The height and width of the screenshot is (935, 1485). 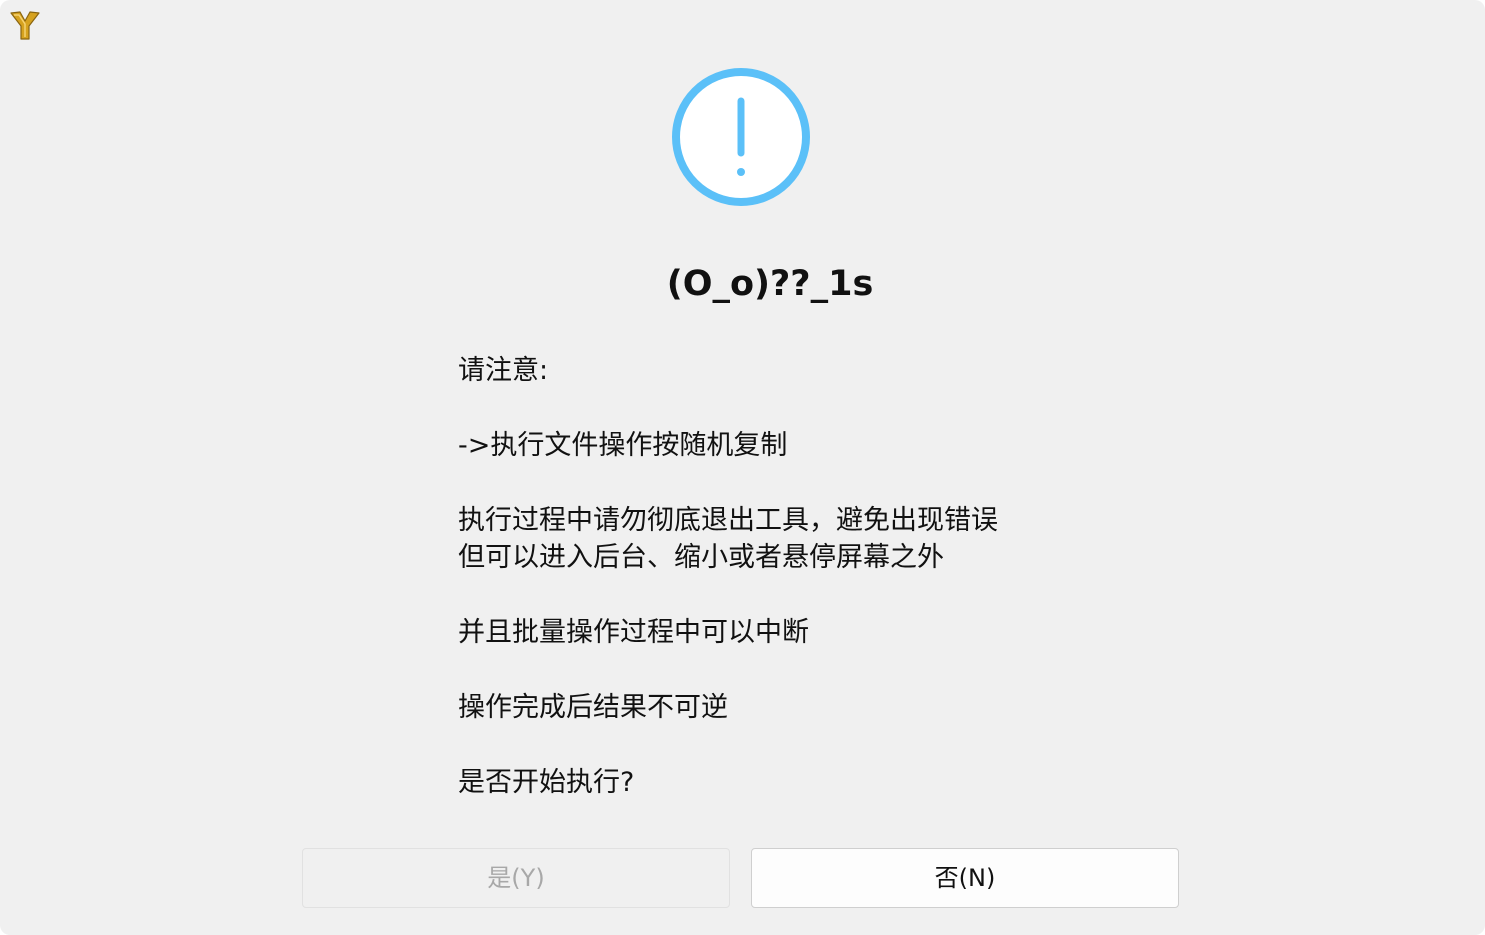 I want to click on dialog-title: (O_o)??_1s, so click(x=770, y=284).